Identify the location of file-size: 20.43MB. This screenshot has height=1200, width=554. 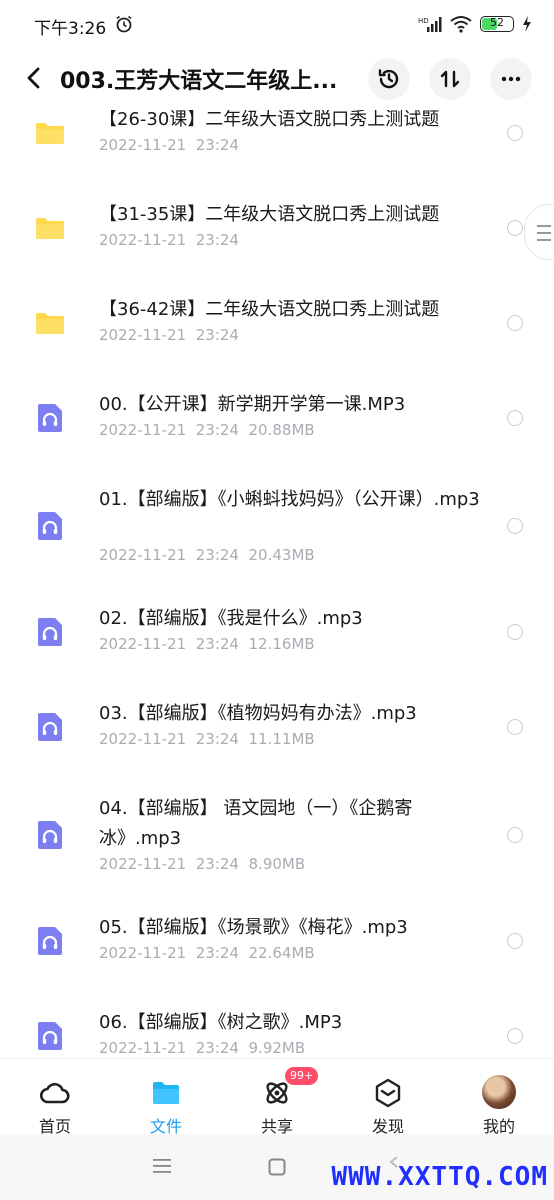
(281, 555).